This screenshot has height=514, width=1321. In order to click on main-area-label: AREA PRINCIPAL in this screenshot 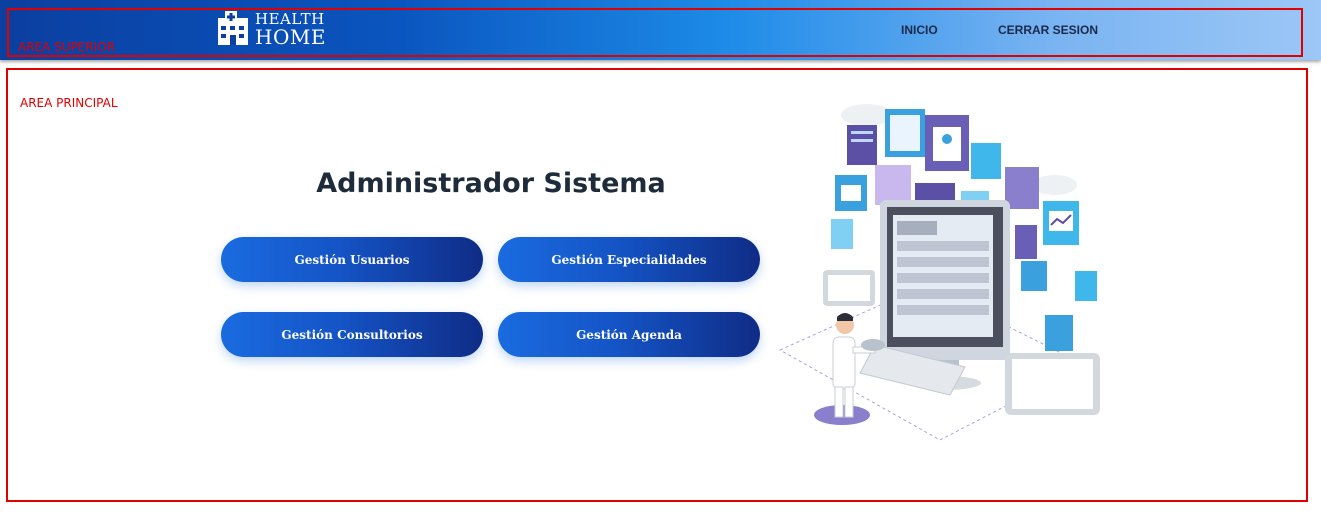, I will do `click(69, 103)`.